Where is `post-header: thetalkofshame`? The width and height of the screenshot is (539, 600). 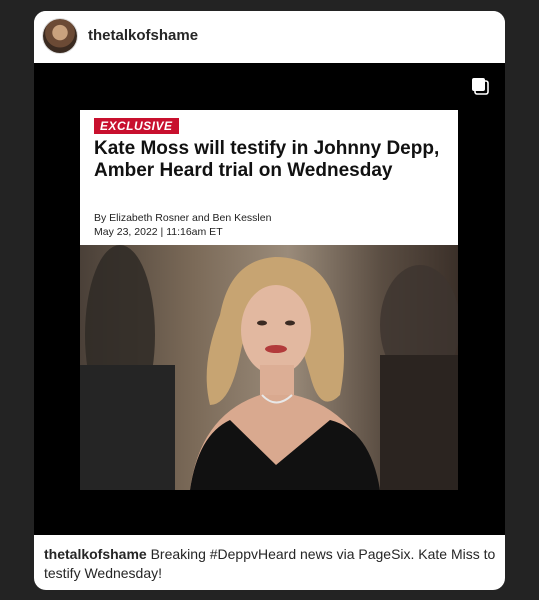 post-header: thetalkofshame is located at coordinates (269, 37).